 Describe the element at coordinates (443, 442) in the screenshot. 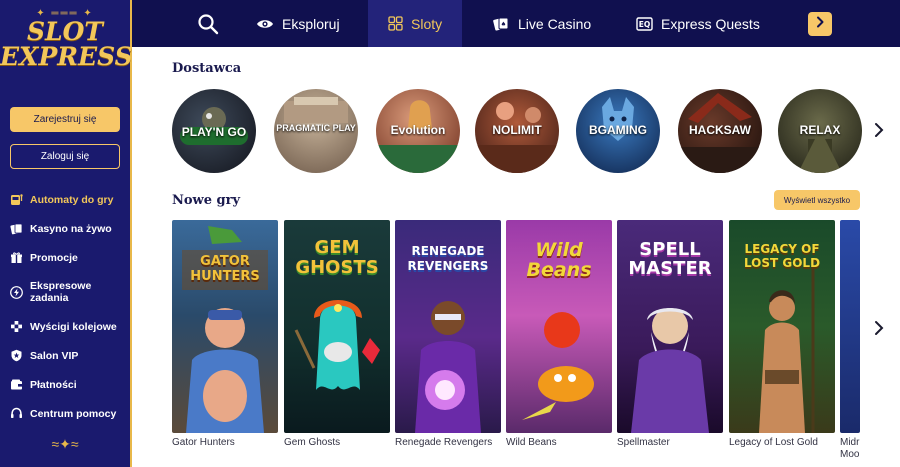

I see `game-name: Renegade Revengers` at that location.